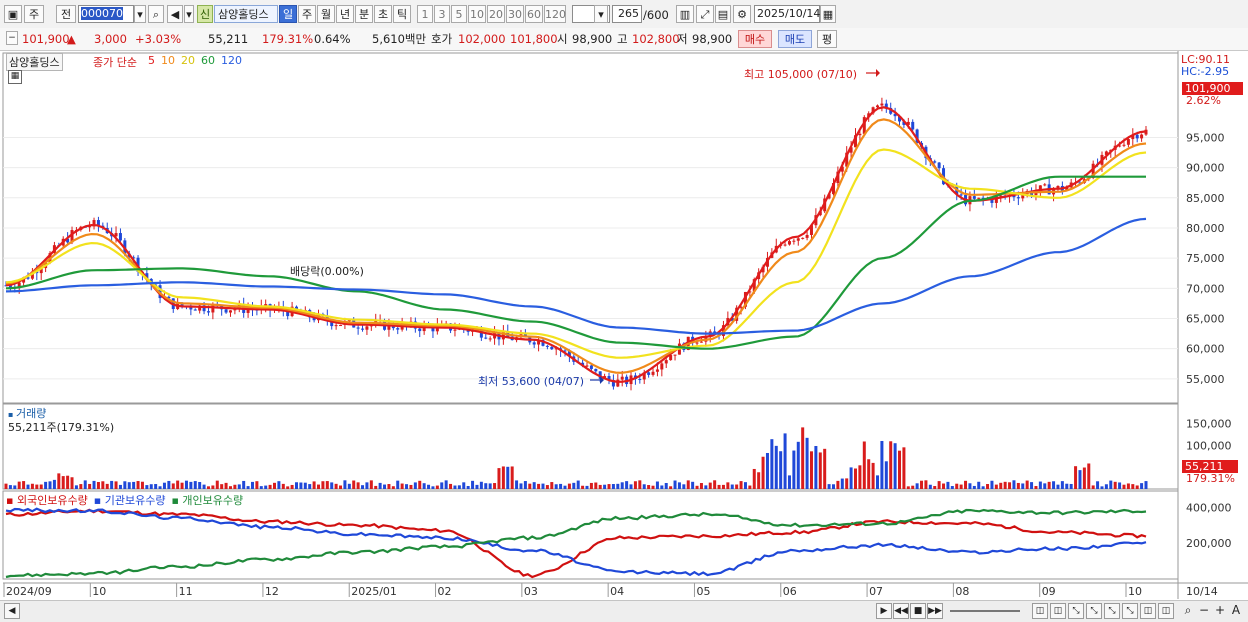 Image resolution: width=1248 pixels, height=622 pixels. I want to click on interval-3: 3, so click(442, 14).